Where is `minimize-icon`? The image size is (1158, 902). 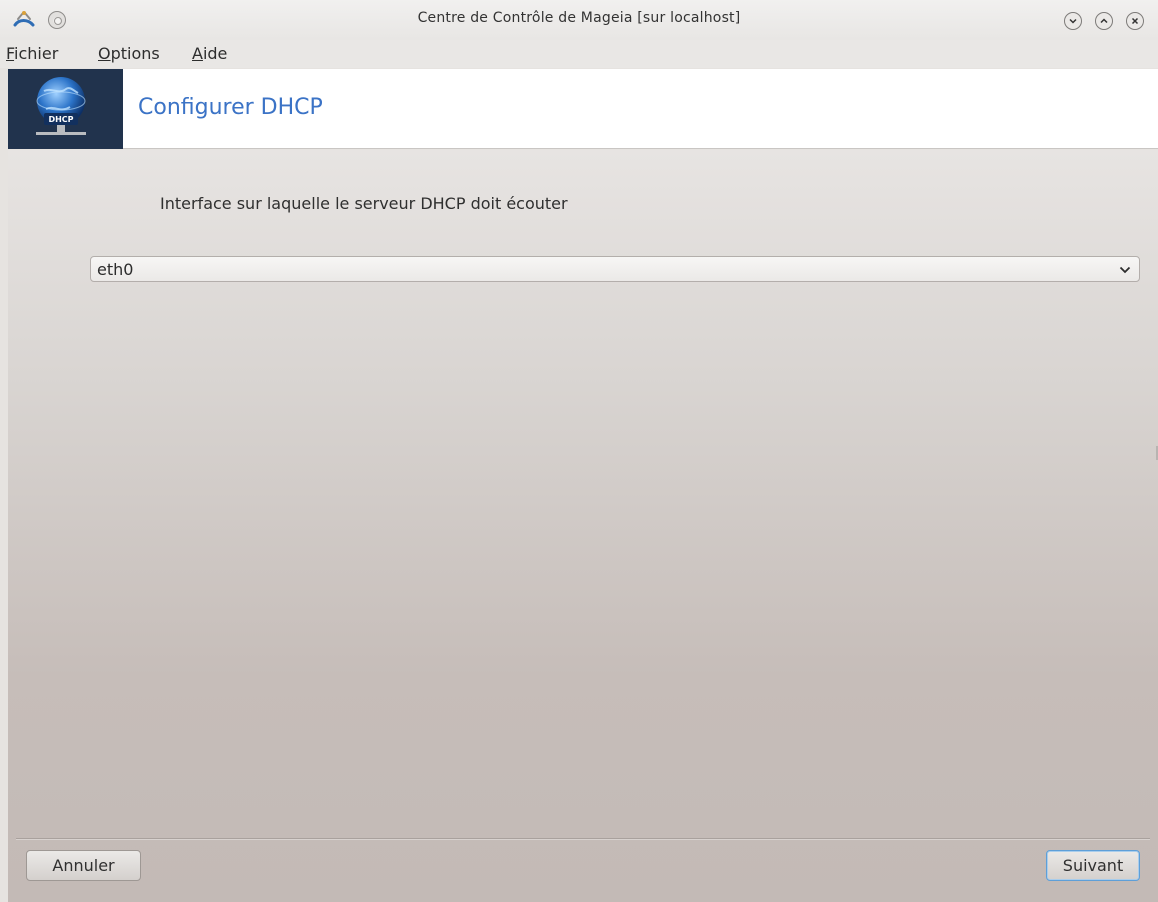 minimize-icon is located at coordinates (1073, 21).